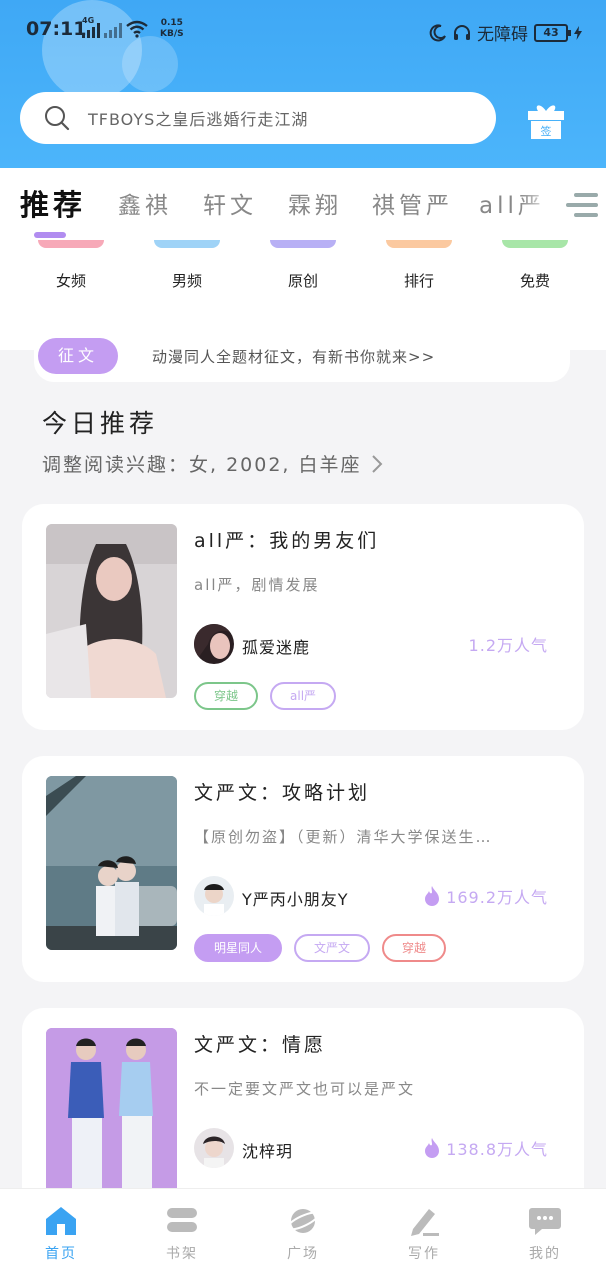 The image size is (606, 1280). What do you see at coordinates (287, 541) in the screenshot?
I see `book-title: all严：我的男友们` at bounding box center [287, 541].